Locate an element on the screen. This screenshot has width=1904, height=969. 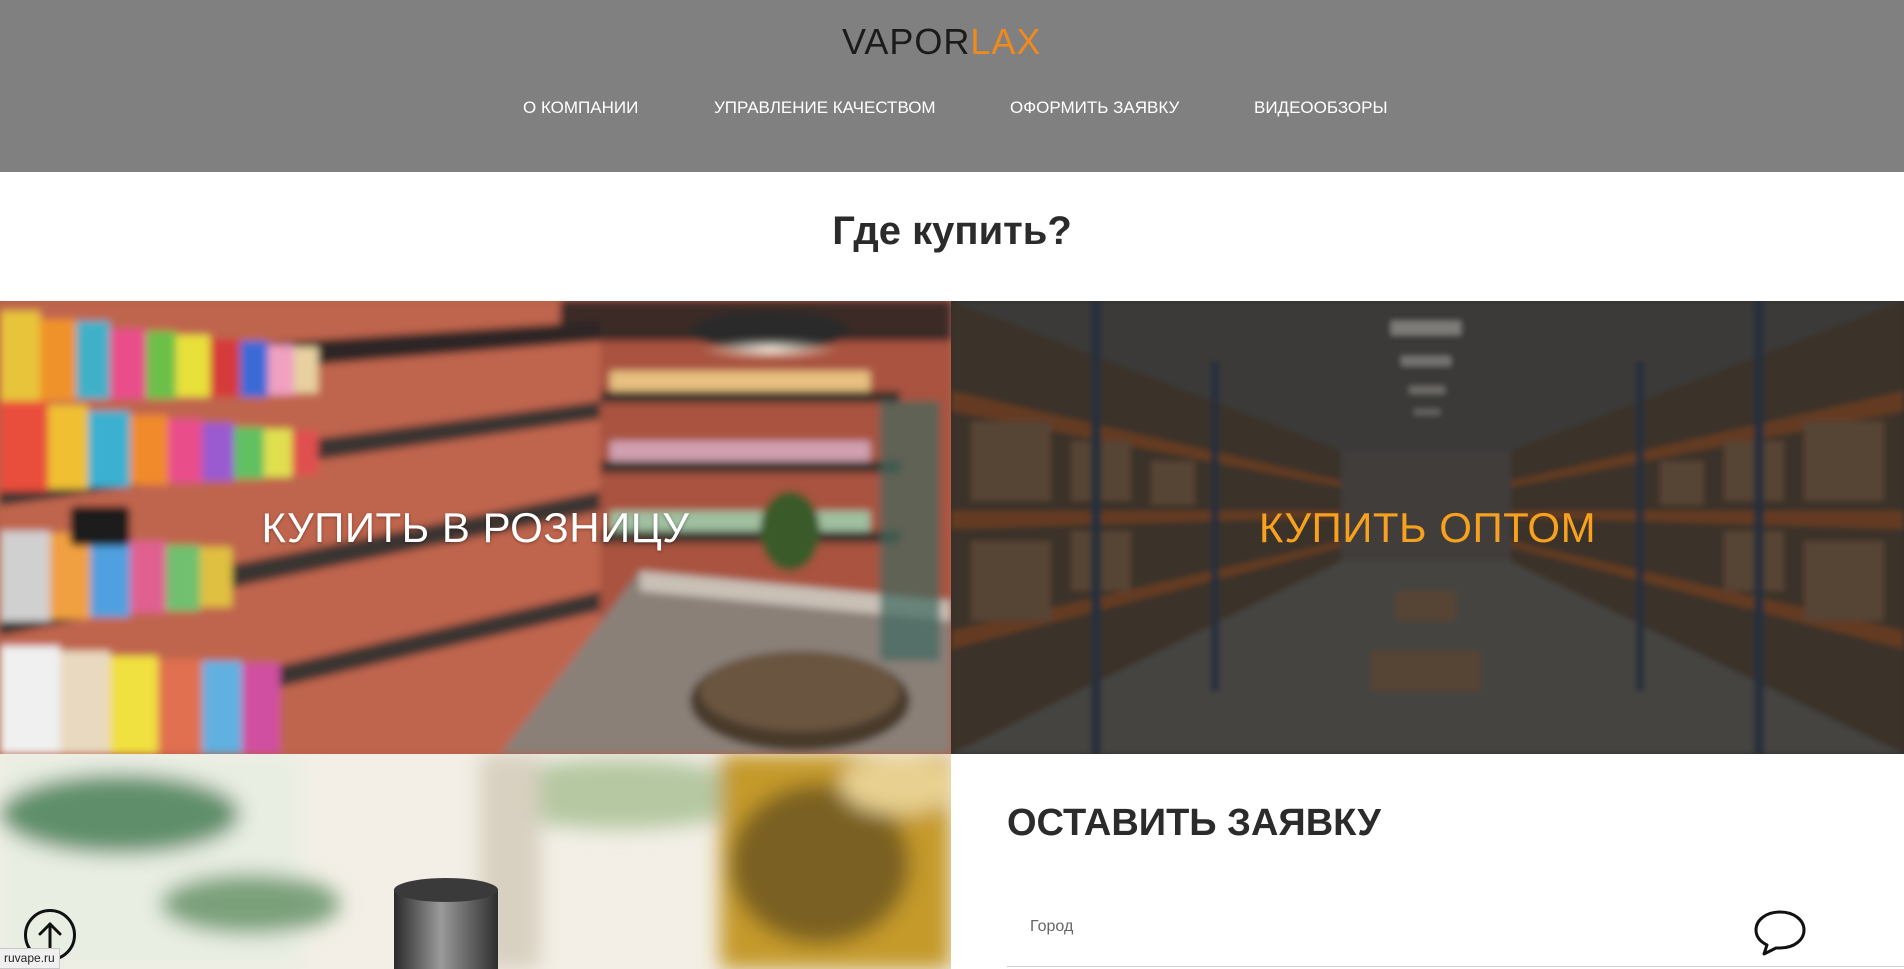
arrow-up-circle-icon is located at coordinates (50, 935).